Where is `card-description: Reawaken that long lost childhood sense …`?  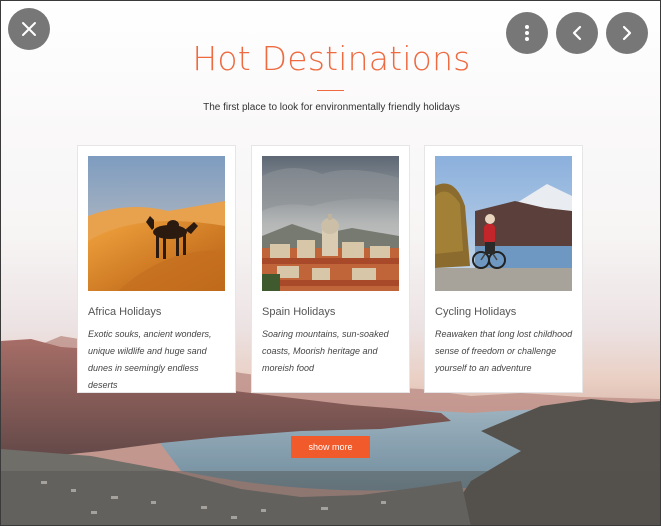
card-description: Reawaken that long lost childhood sense … is located at coordinates (504, 351).